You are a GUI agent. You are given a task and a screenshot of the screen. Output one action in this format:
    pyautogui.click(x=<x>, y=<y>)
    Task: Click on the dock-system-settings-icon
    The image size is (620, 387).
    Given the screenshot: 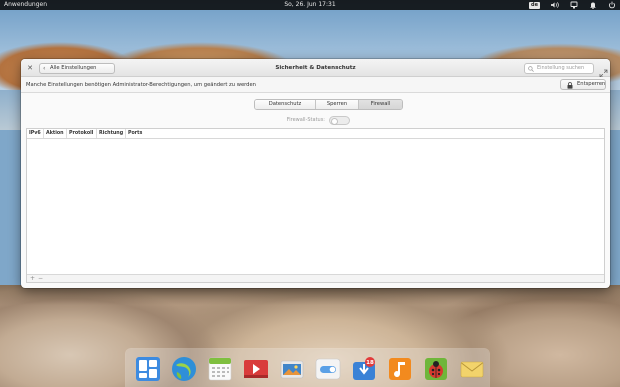 What is the action you would take?
    pyautogui.click(x=328, y=369)
    